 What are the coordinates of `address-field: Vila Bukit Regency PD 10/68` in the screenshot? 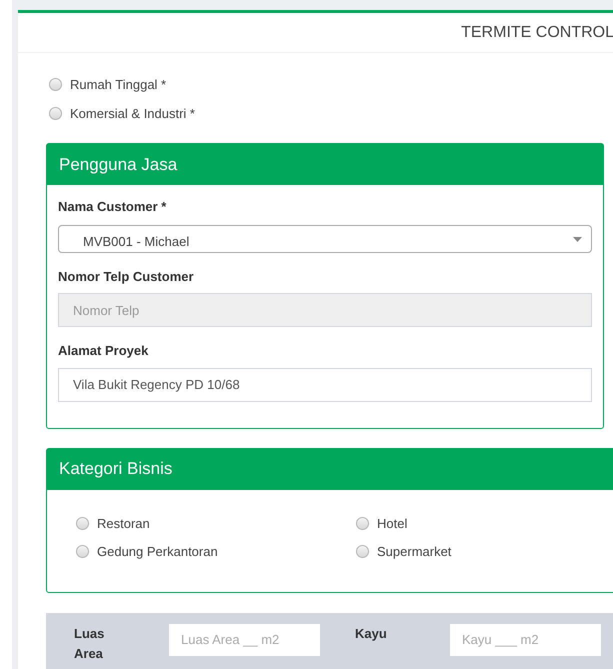 It's located at (325, 385).